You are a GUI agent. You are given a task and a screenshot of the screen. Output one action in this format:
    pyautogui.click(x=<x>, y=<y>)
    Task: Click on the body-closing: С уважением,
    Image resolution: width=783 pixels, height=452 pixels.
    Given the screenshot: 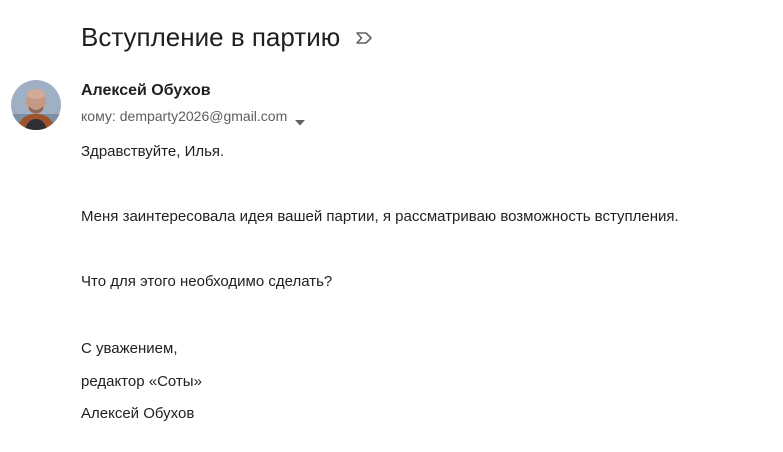 What is the action you would take?
    pyautogui.click(x=129, y=348)
    